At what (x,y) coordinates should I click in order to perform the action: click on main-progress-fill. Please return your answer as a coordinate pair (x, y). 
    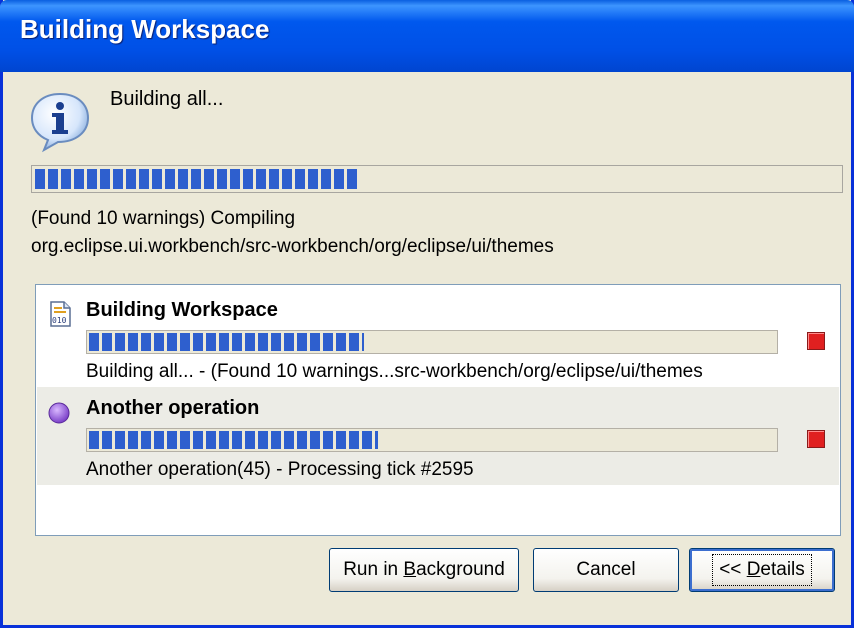
    Looking at the image, I should click on (196, 179).